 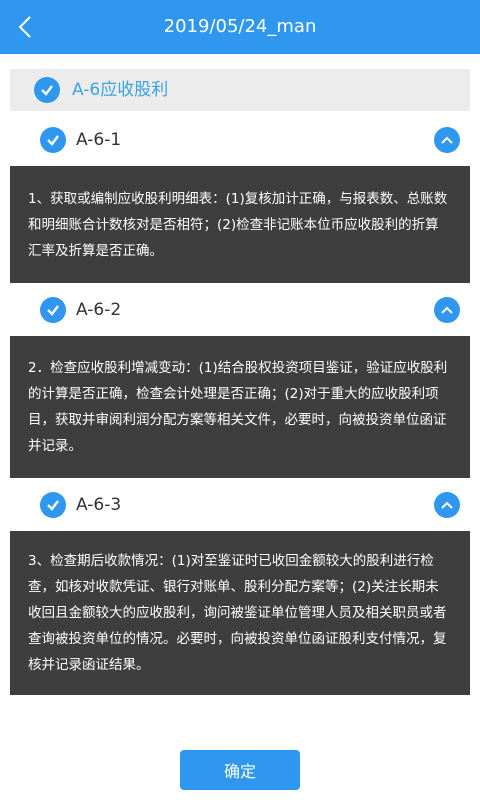 What do you see at coordinates (99, 310) in the screenshot?
I see `item-title: A-6-2` at bounding box center [99, 310].